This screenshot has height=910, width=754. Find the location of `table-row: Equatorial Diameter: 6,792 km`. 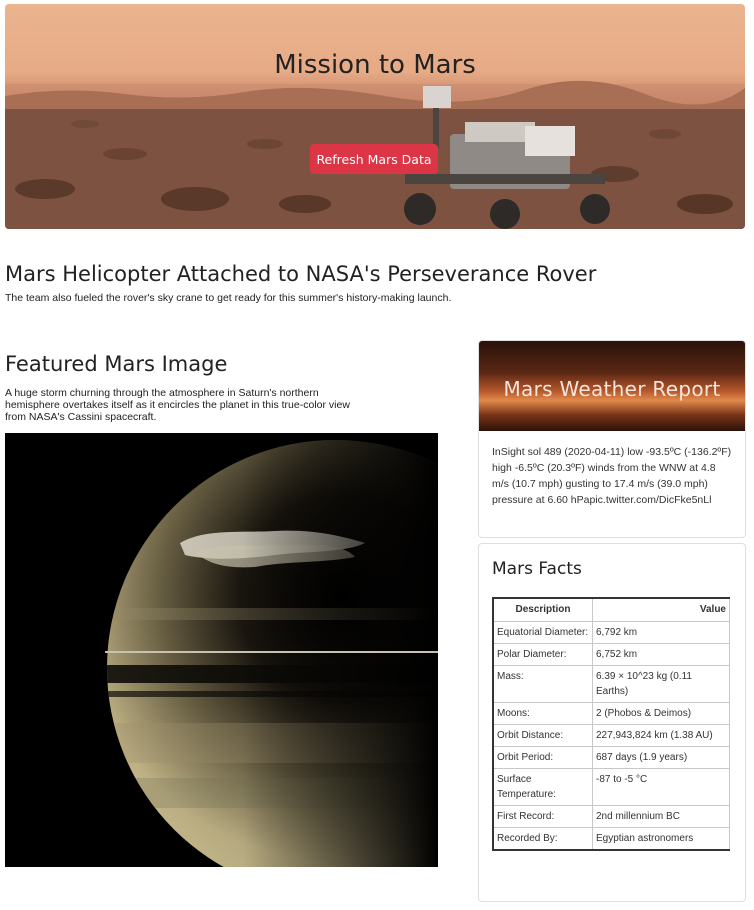

table-row: Equatorial Diameter: 6,792 km is located at coordinates (611, 632).